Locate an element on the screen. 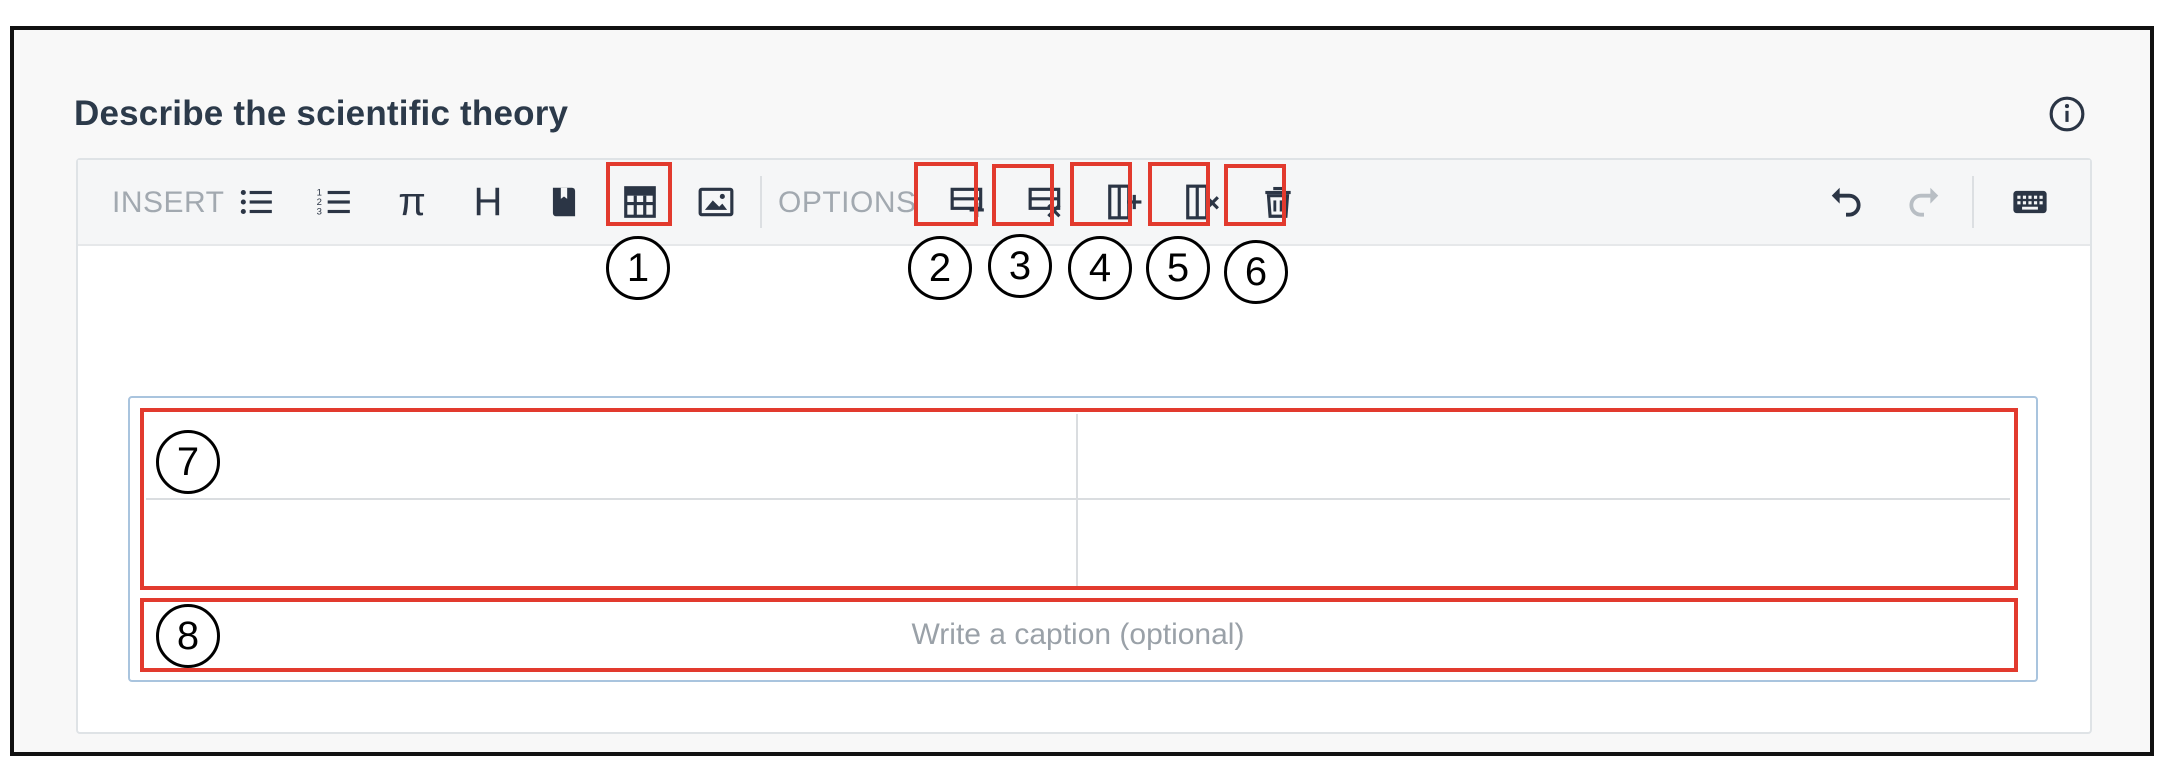  image-icon is located at coordinates (716, 202).